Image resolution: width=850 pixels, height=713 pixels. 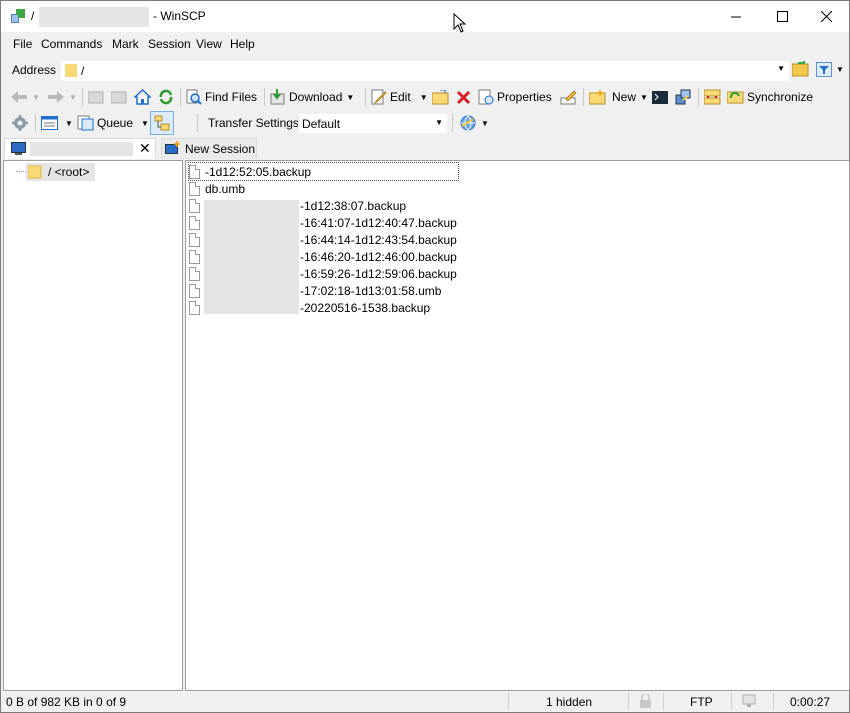 I want to click on preferences-button, so click(x=20, y=123).